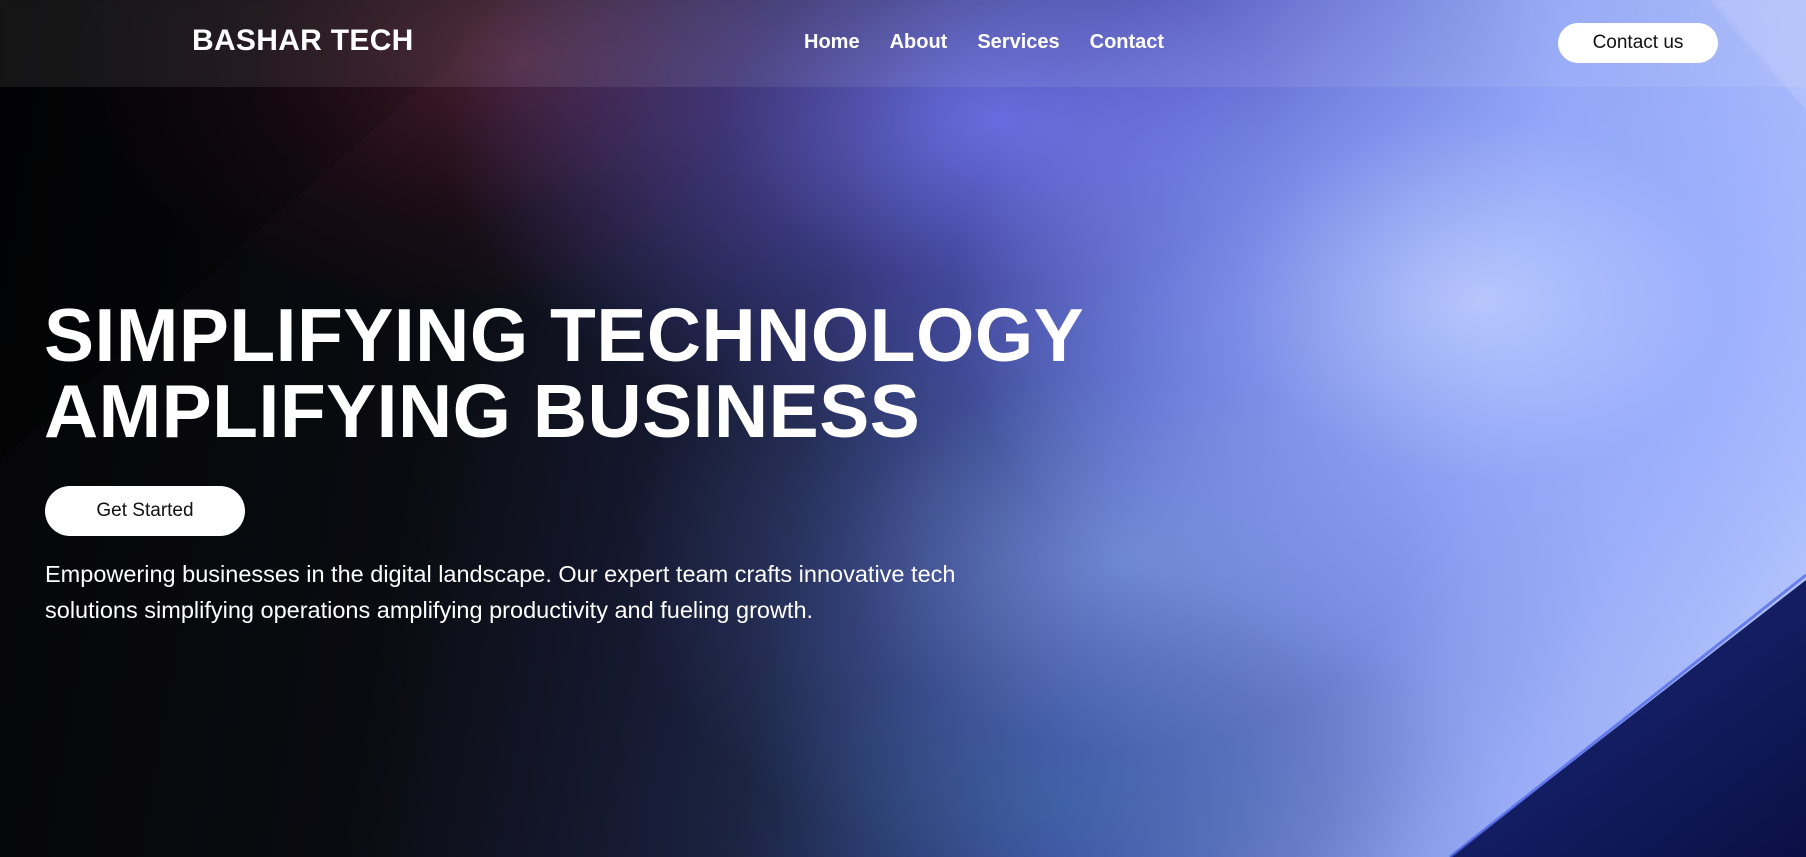  Describe the element at coordinates (919, 42) in the screenshot. I see `nav-about-link: About` at that location.